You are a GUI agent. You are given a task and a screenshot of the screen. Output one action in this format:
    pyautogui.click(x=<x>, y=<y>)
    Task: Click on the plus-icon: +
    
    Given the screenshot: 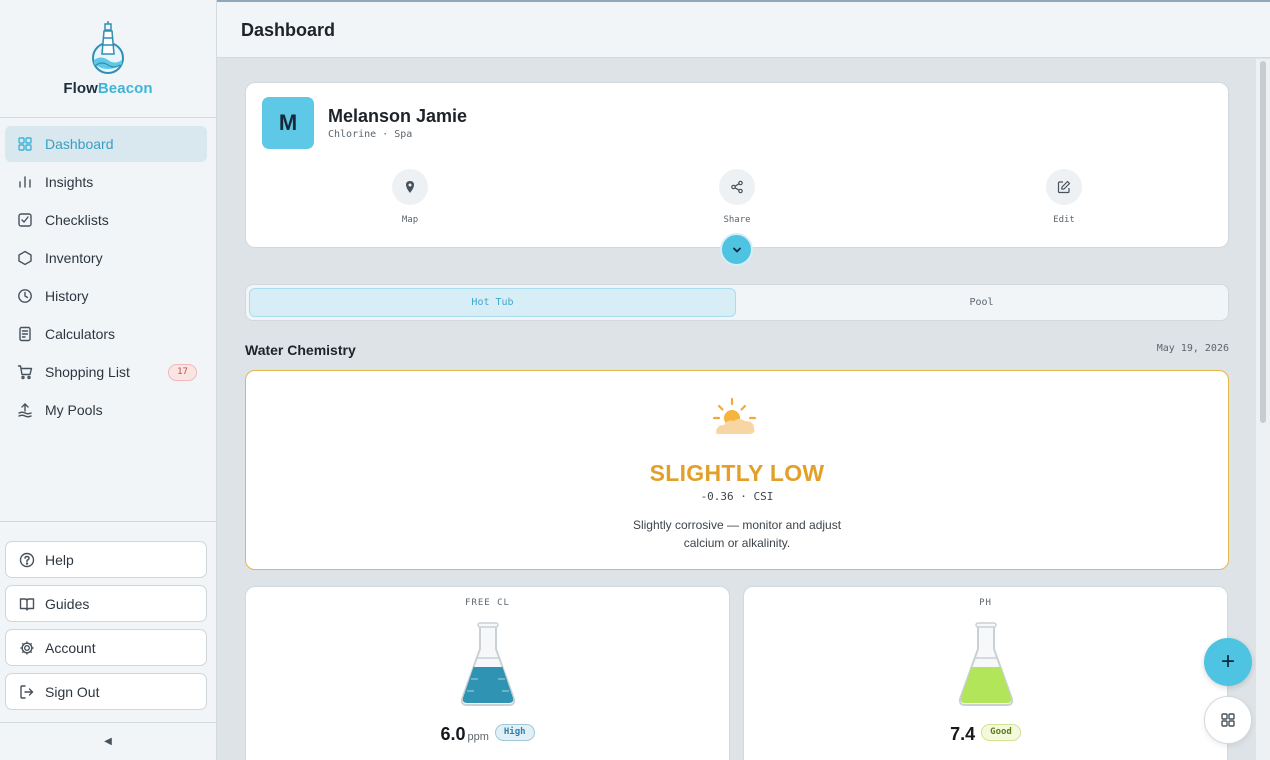 What is the action you would take?
    pyautogui.click(x=1227, y=661)
    